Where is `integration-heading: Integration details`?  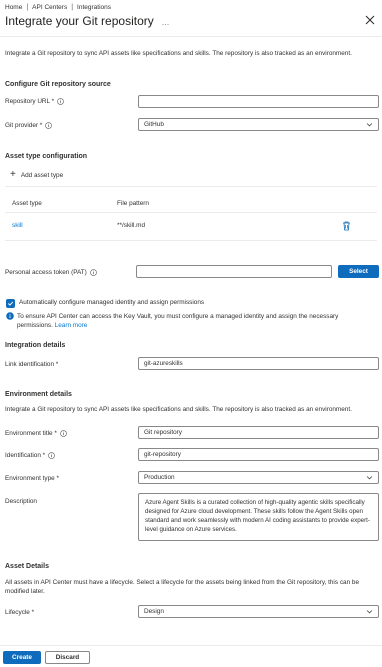 integration-heading: Integration details is located at coordinates (35, 345).